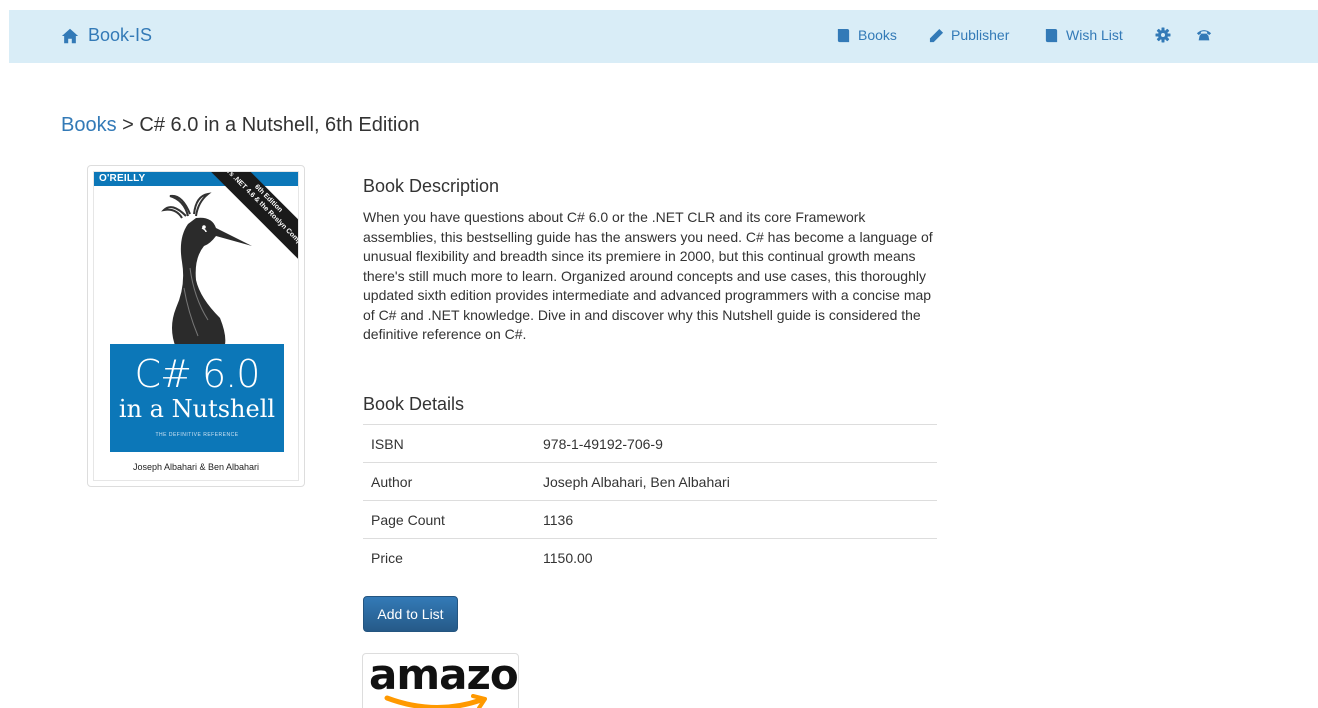  What do you see at coordinates (736, 481) in the screenshot?
I see `detail-value: Joseph Albahari, Ben Albahari` at bounding box center [736, 481].